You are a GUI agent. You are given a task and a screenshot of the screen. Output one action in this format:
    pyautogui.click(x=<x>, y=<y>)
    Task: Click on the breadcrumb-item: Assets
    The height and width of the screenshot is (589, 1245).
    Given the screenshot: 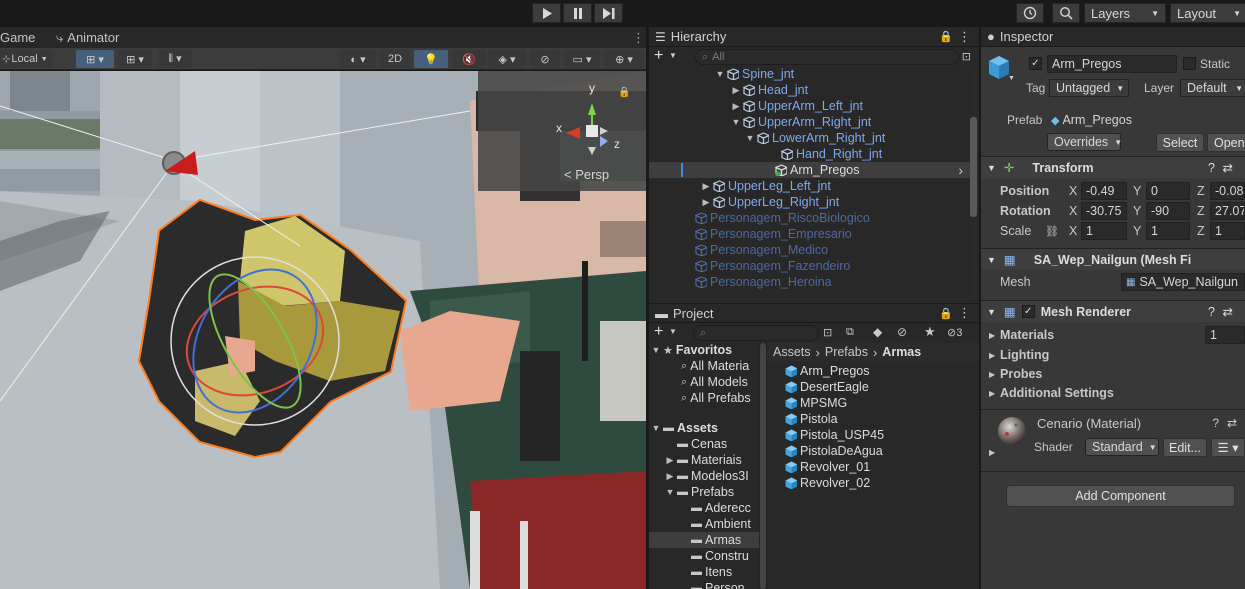 What is the action you would take?
    pyautogui.click(x=792, y=352)
    